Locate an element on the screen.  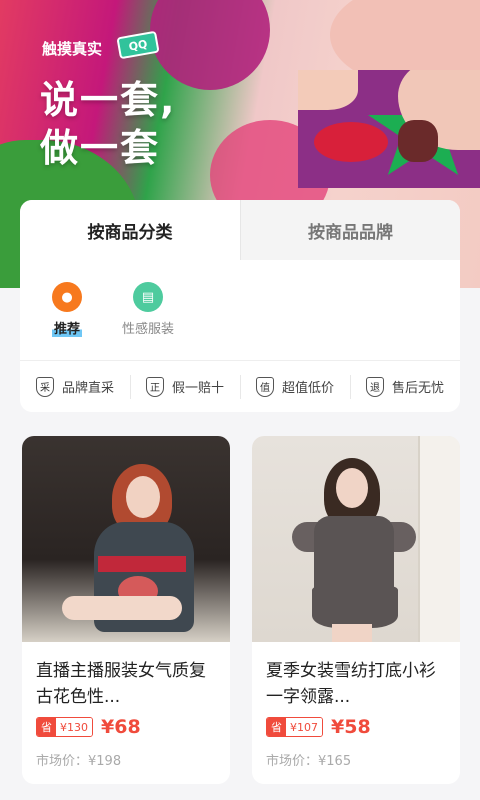
guarantee-label: 品牌直采 is located at coordinates (87, 388).